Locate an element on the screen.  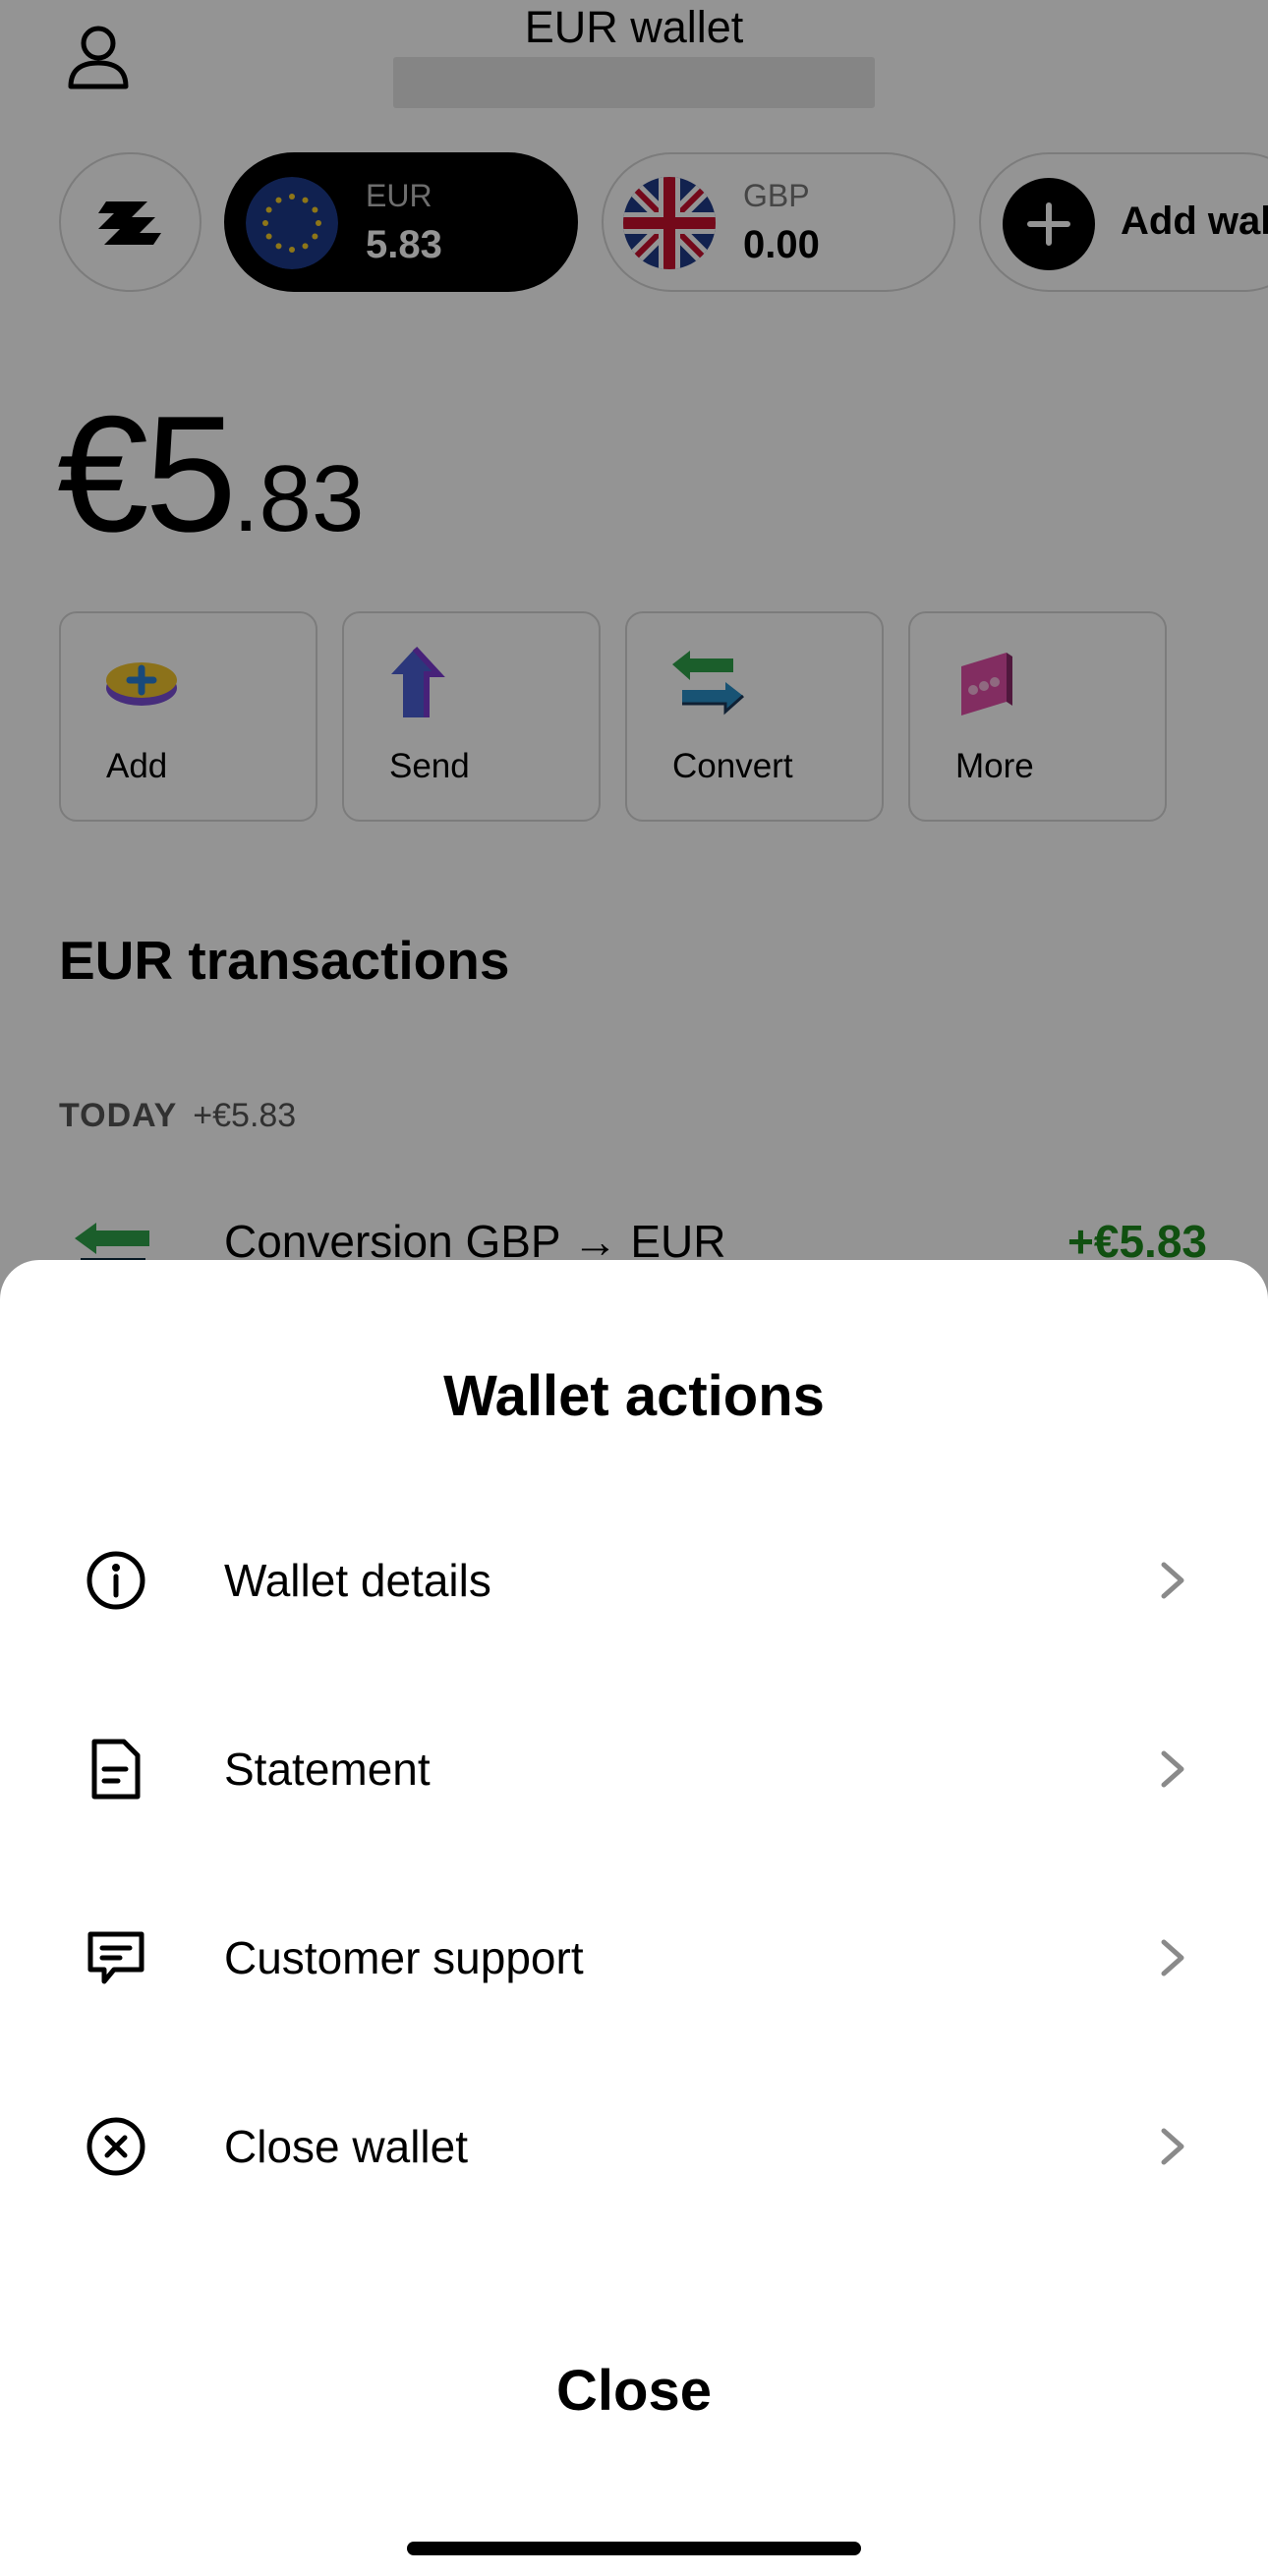
sheet-title: Wallet actions is located at coordinates (634, 1396).